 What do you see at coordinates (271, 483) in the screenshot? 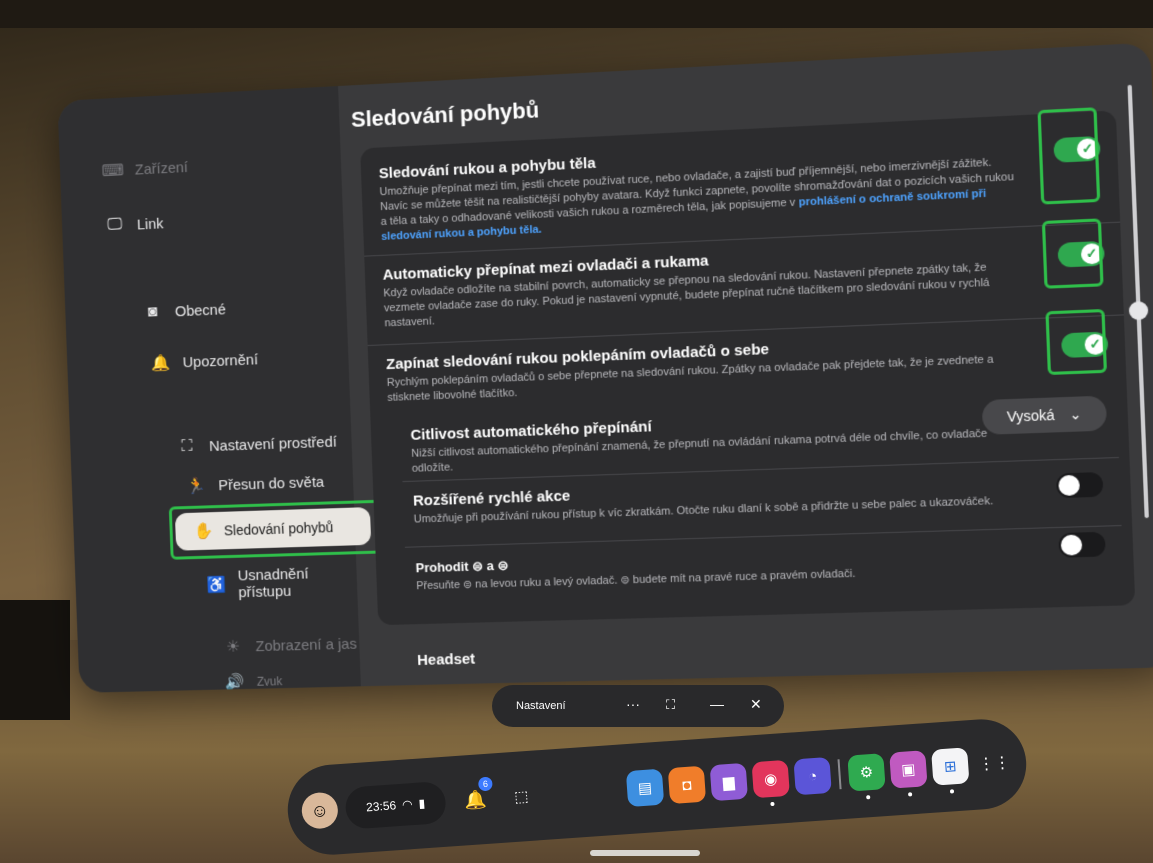
I see `sidebar-item-label: Přesun do světa` at bounding box center [271, 483].